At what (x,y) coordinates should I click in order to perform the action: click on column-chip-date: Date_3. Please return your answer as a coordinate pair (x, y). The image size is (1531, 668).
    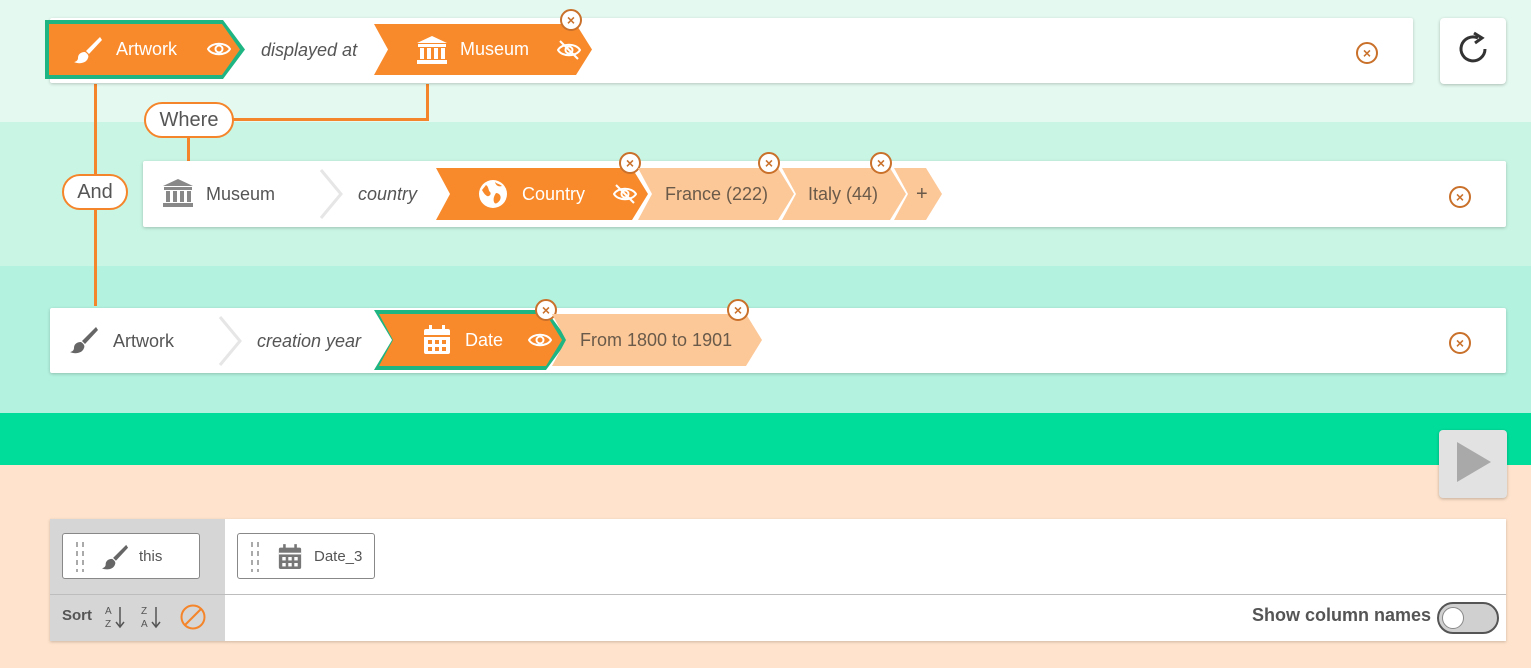
    Looking at the image, I should click on (306, 556).